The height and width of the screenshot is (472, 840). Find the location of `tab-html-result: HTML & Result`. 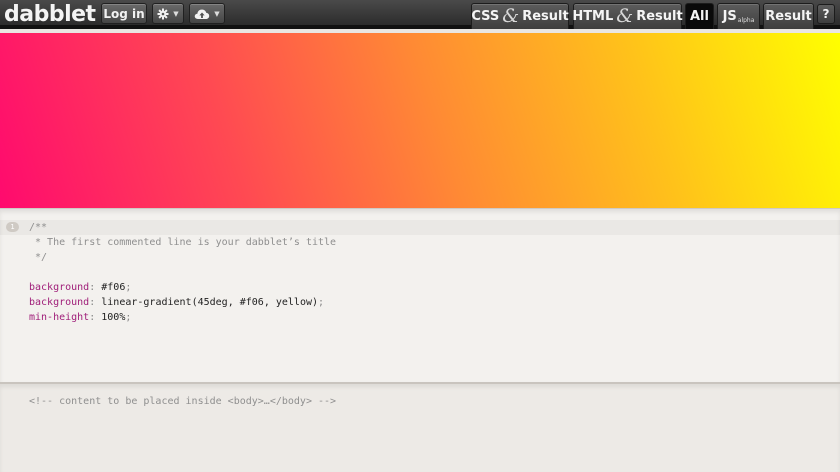

tab-html-result: HTML & Result is located at coordinates (627, 16).